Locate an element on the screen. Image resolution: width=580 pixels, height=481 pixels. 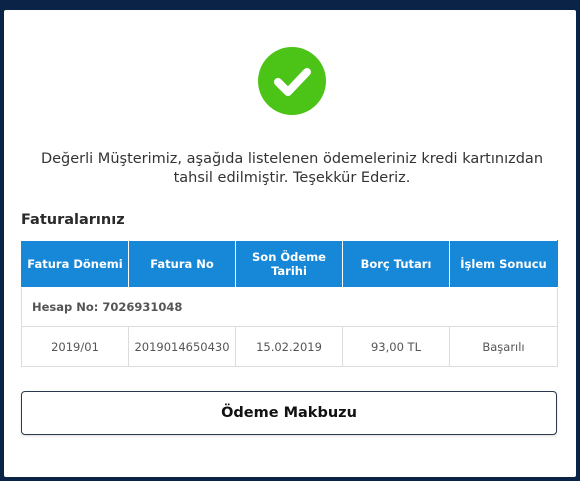
column-header: Fatura No is located at coordinates (182, 264).